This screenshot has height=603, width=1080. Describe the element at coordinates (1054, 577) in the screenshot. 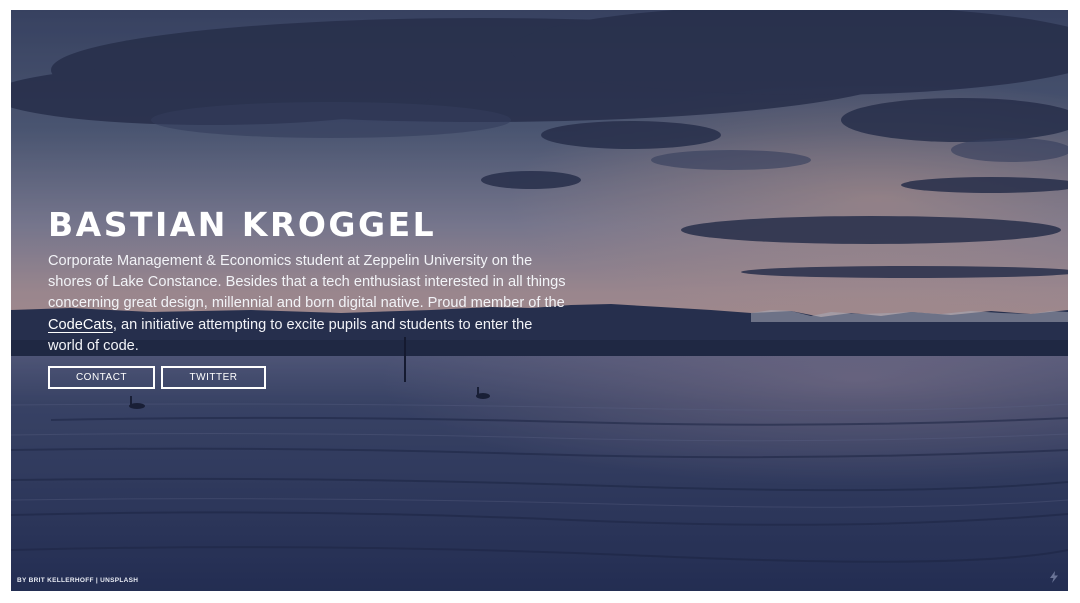

I see `lightning-icon` at that location.